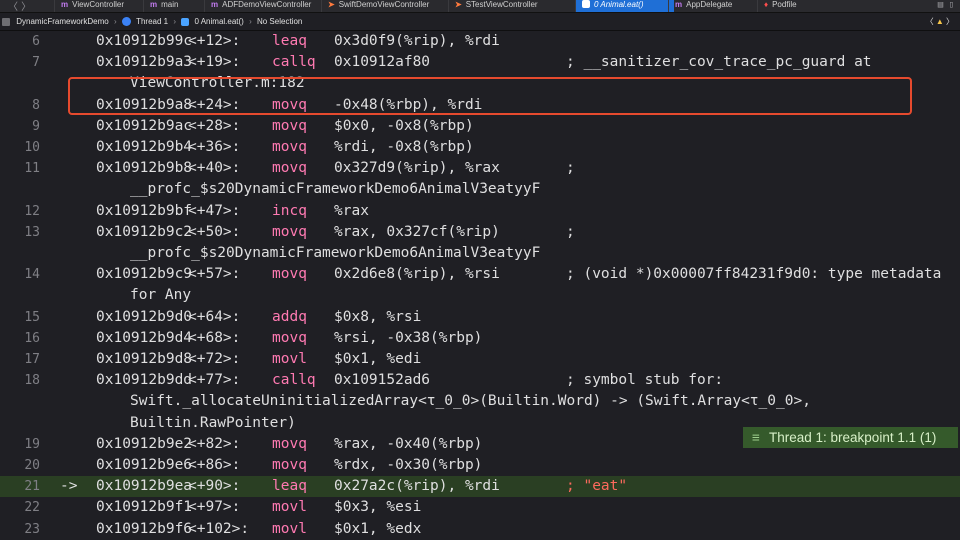 Image resolution: width=960 pixels, height=540 pixels. What do you see at coordinates (404, 147) in the screenshot?
I see `instruction-operands: %rdi, -0x8(%rbp)` at bounding box center [404, 147].